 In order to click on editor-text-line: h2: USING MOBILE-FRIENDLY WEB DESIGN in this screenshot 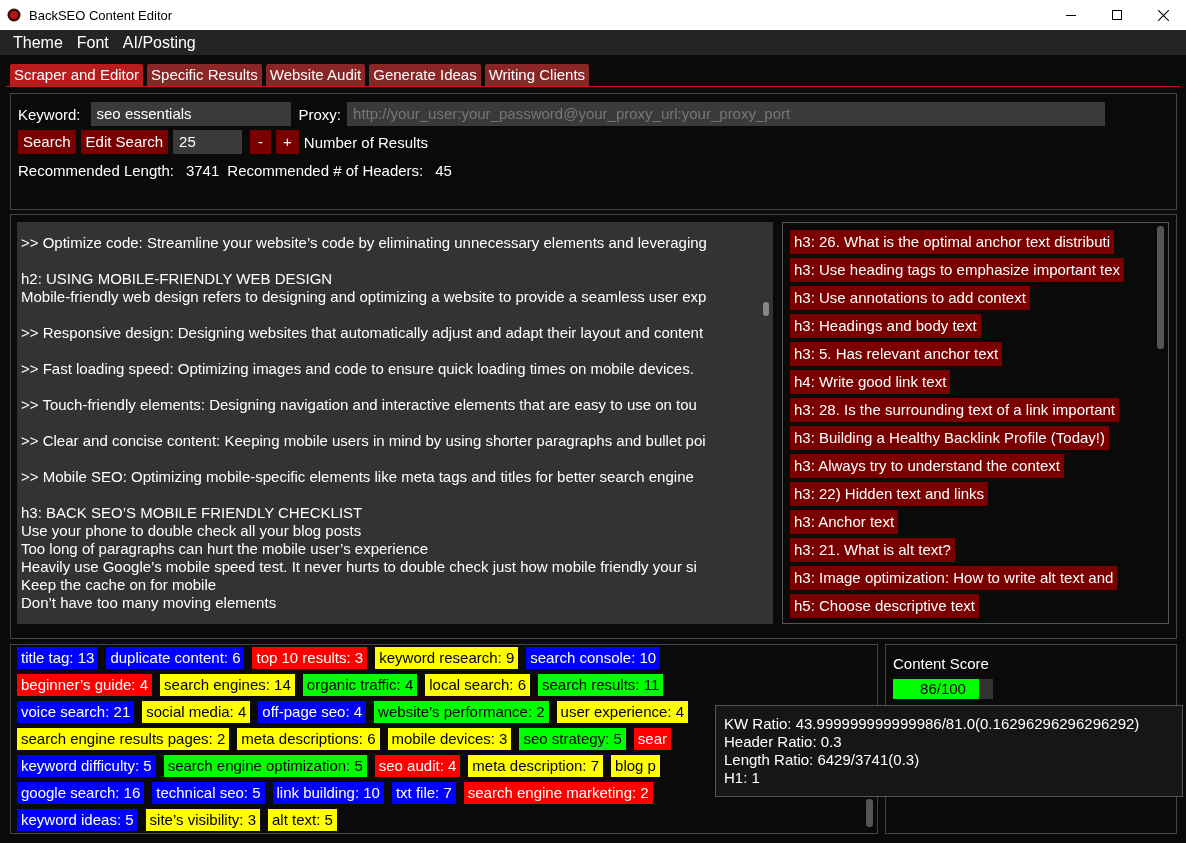, I will do `click(177, 279)`.